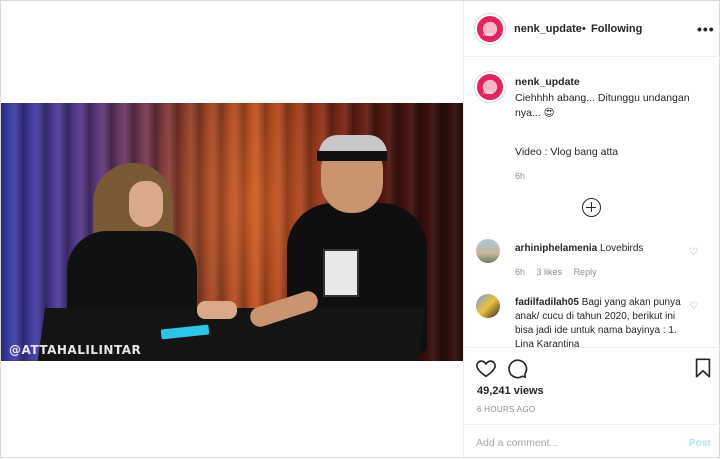  I want to click on comment-time: 6h, so click(520, 272).